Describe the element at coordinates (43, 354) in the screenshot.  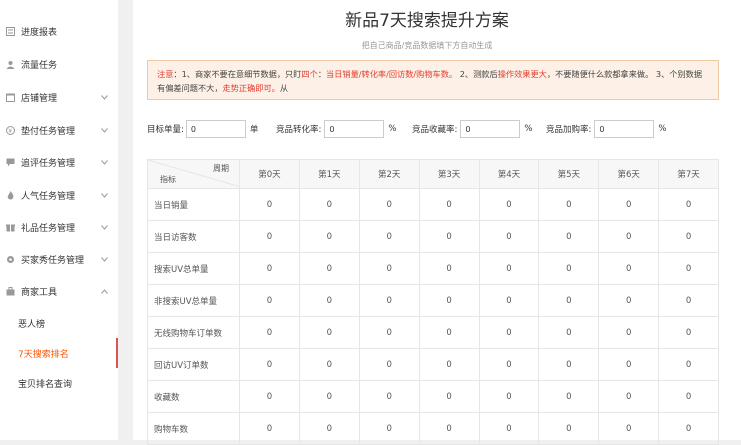
I see `sidebar-subitem-label: 7天搜索排名` at that location.